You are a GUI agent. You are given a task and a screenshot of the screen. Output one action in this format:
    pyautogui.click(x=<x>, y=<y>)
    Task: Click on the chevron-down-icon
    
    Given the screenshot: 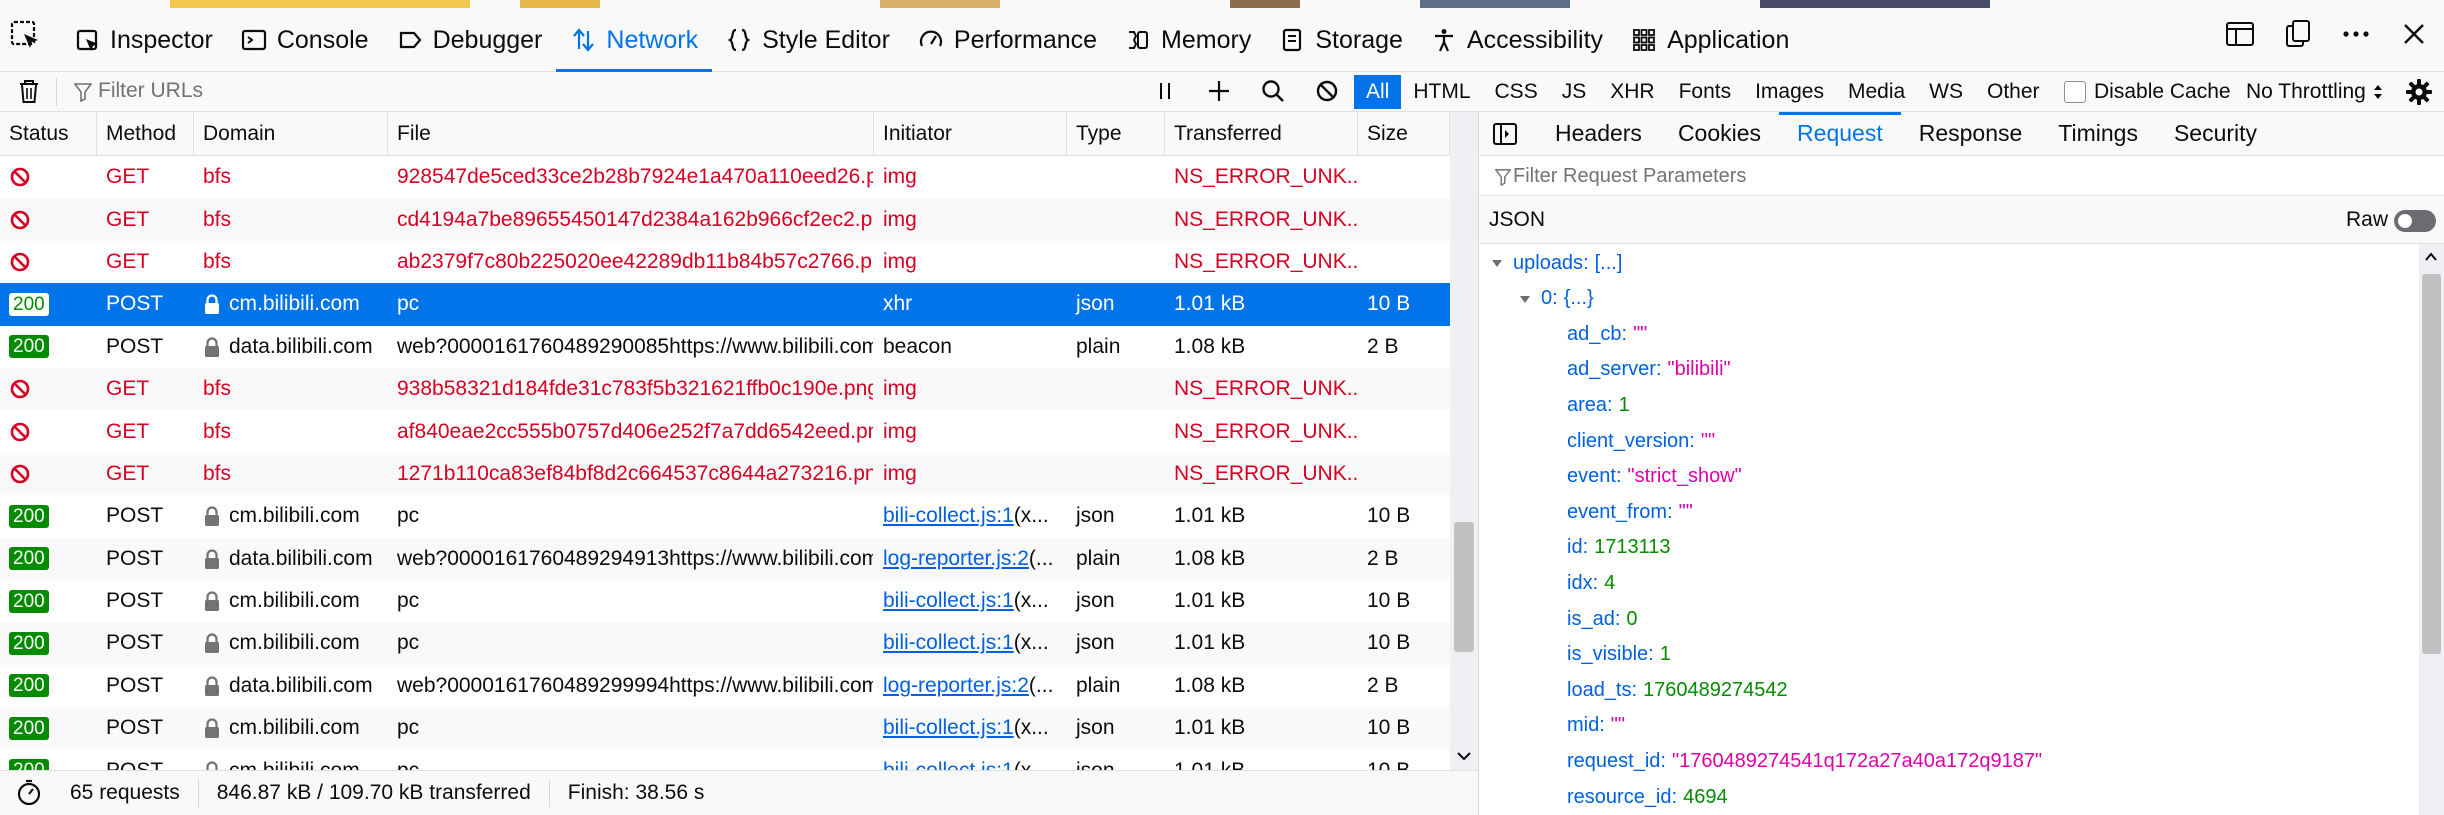 What is the action you would take?
    pyautogui.click(x=1464, y=756)
    